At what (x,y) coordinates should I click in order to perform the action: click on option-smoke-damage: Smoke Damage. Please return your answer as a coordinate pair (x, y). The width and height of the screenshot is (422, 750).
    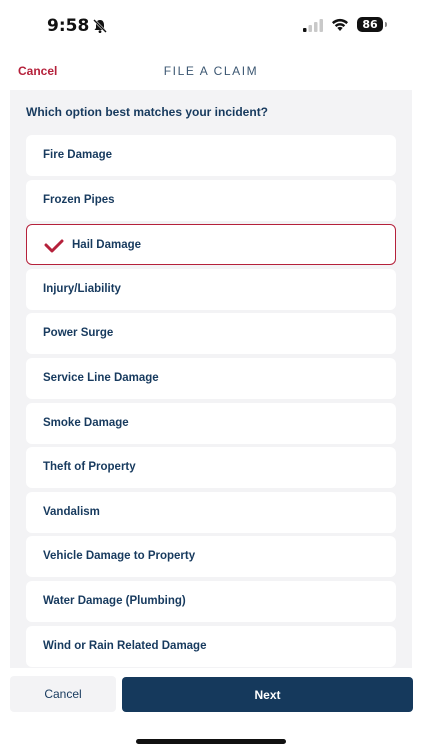
    Looking at the image, I should click on (211, 423).